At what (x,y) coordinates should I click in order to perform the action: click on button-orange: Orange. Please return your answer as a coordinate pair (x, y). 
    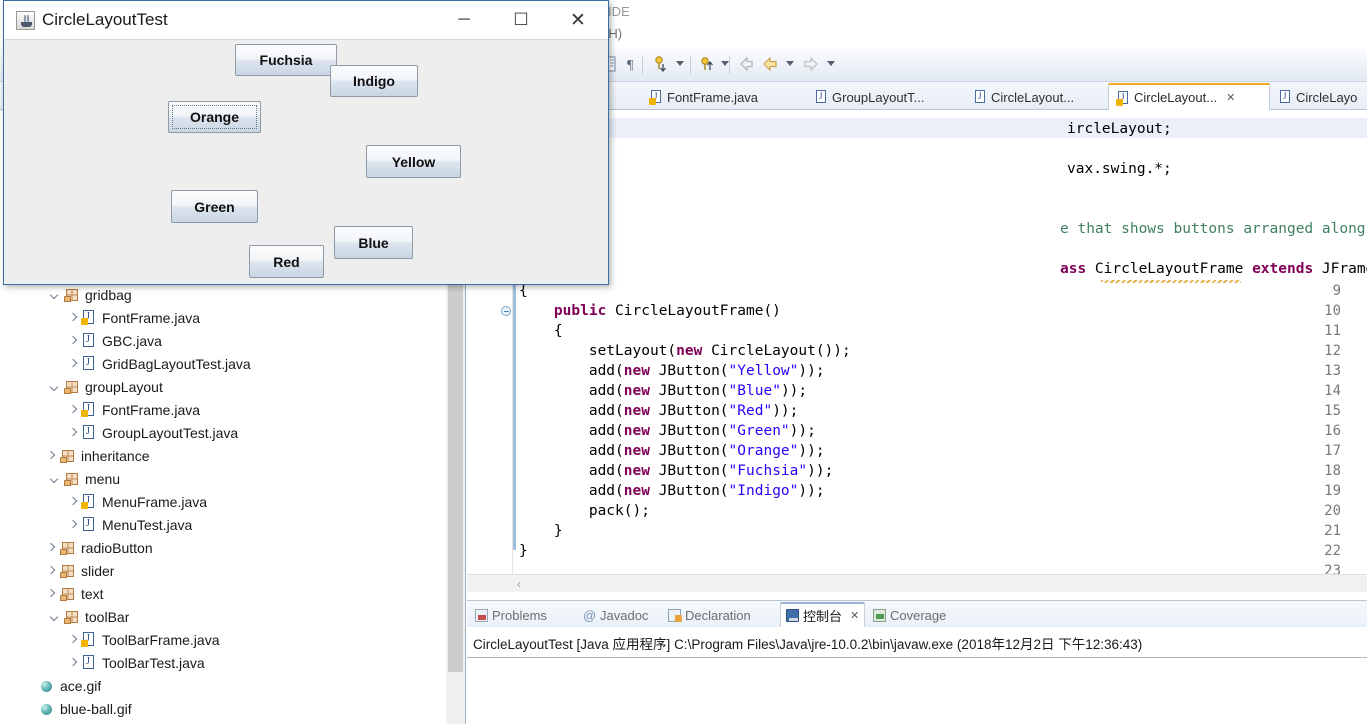
    Looking at the image, I should click on (214, 117).